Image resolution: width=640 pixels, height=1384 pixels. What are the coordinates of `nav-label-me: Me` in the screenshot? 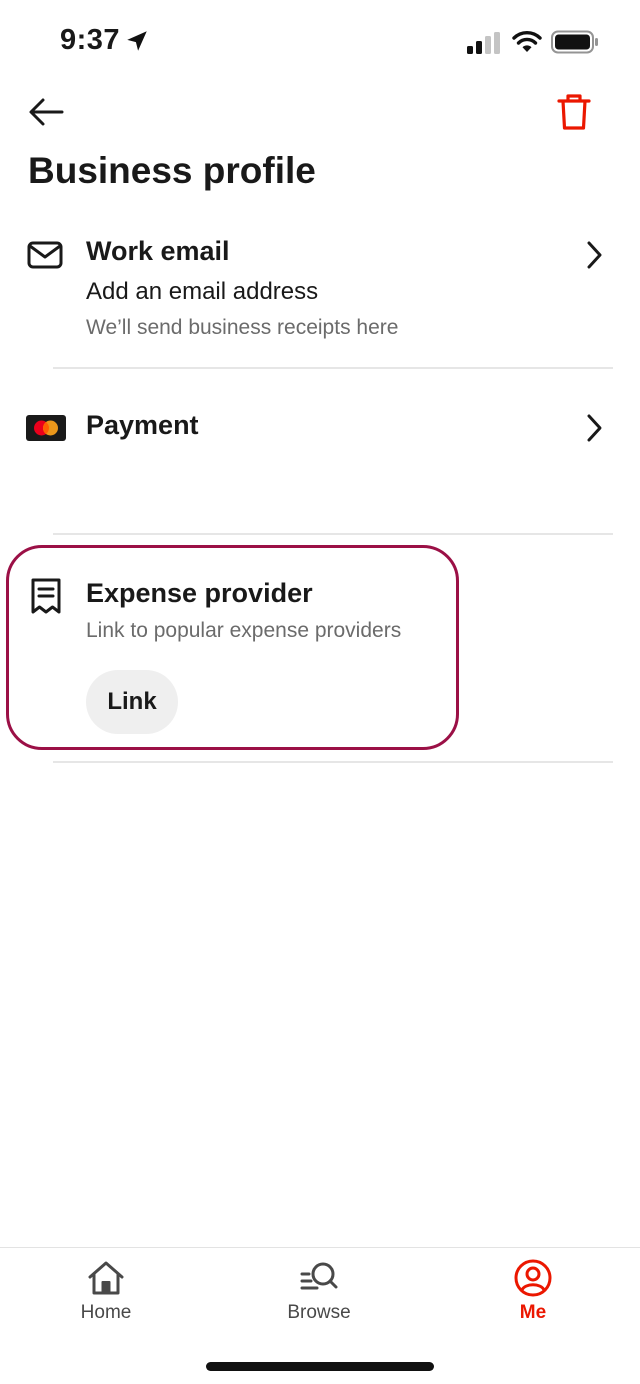 It's located at (533, 1312).